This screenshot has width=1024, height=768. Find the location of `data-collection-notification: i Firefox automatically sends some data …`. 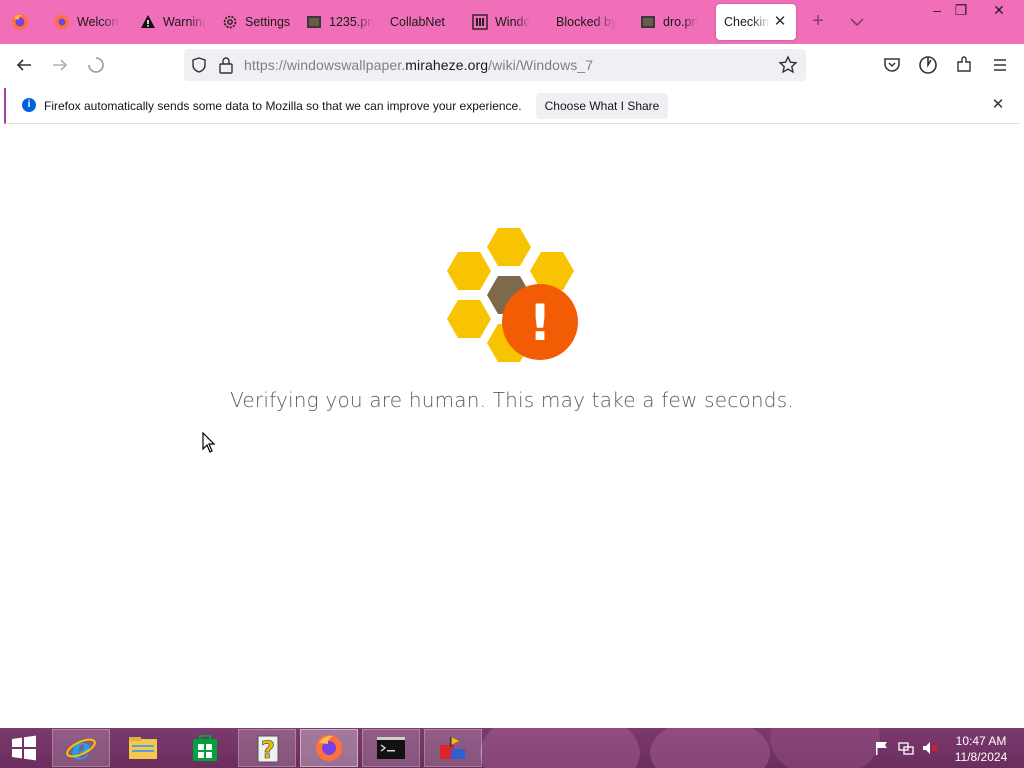

data-collection-notification: i Firefox automatically sends some data … is located at coordinates (512, 106).